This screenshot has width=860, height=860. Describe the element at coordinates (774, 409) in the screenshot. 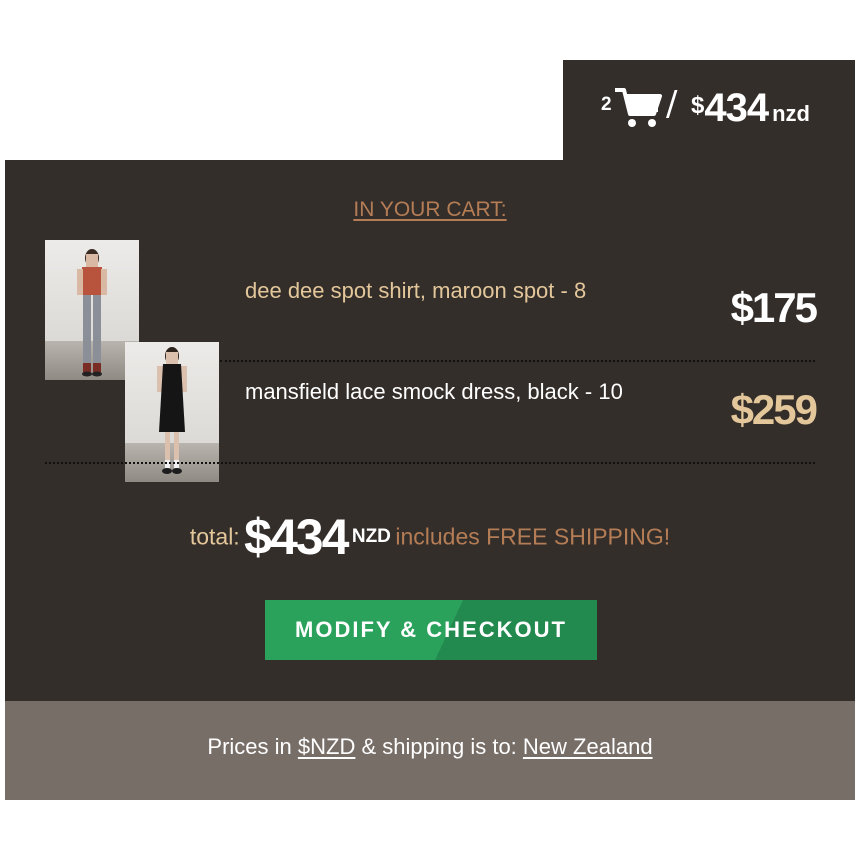

I see `cart-item-price-2: $259` at that location.